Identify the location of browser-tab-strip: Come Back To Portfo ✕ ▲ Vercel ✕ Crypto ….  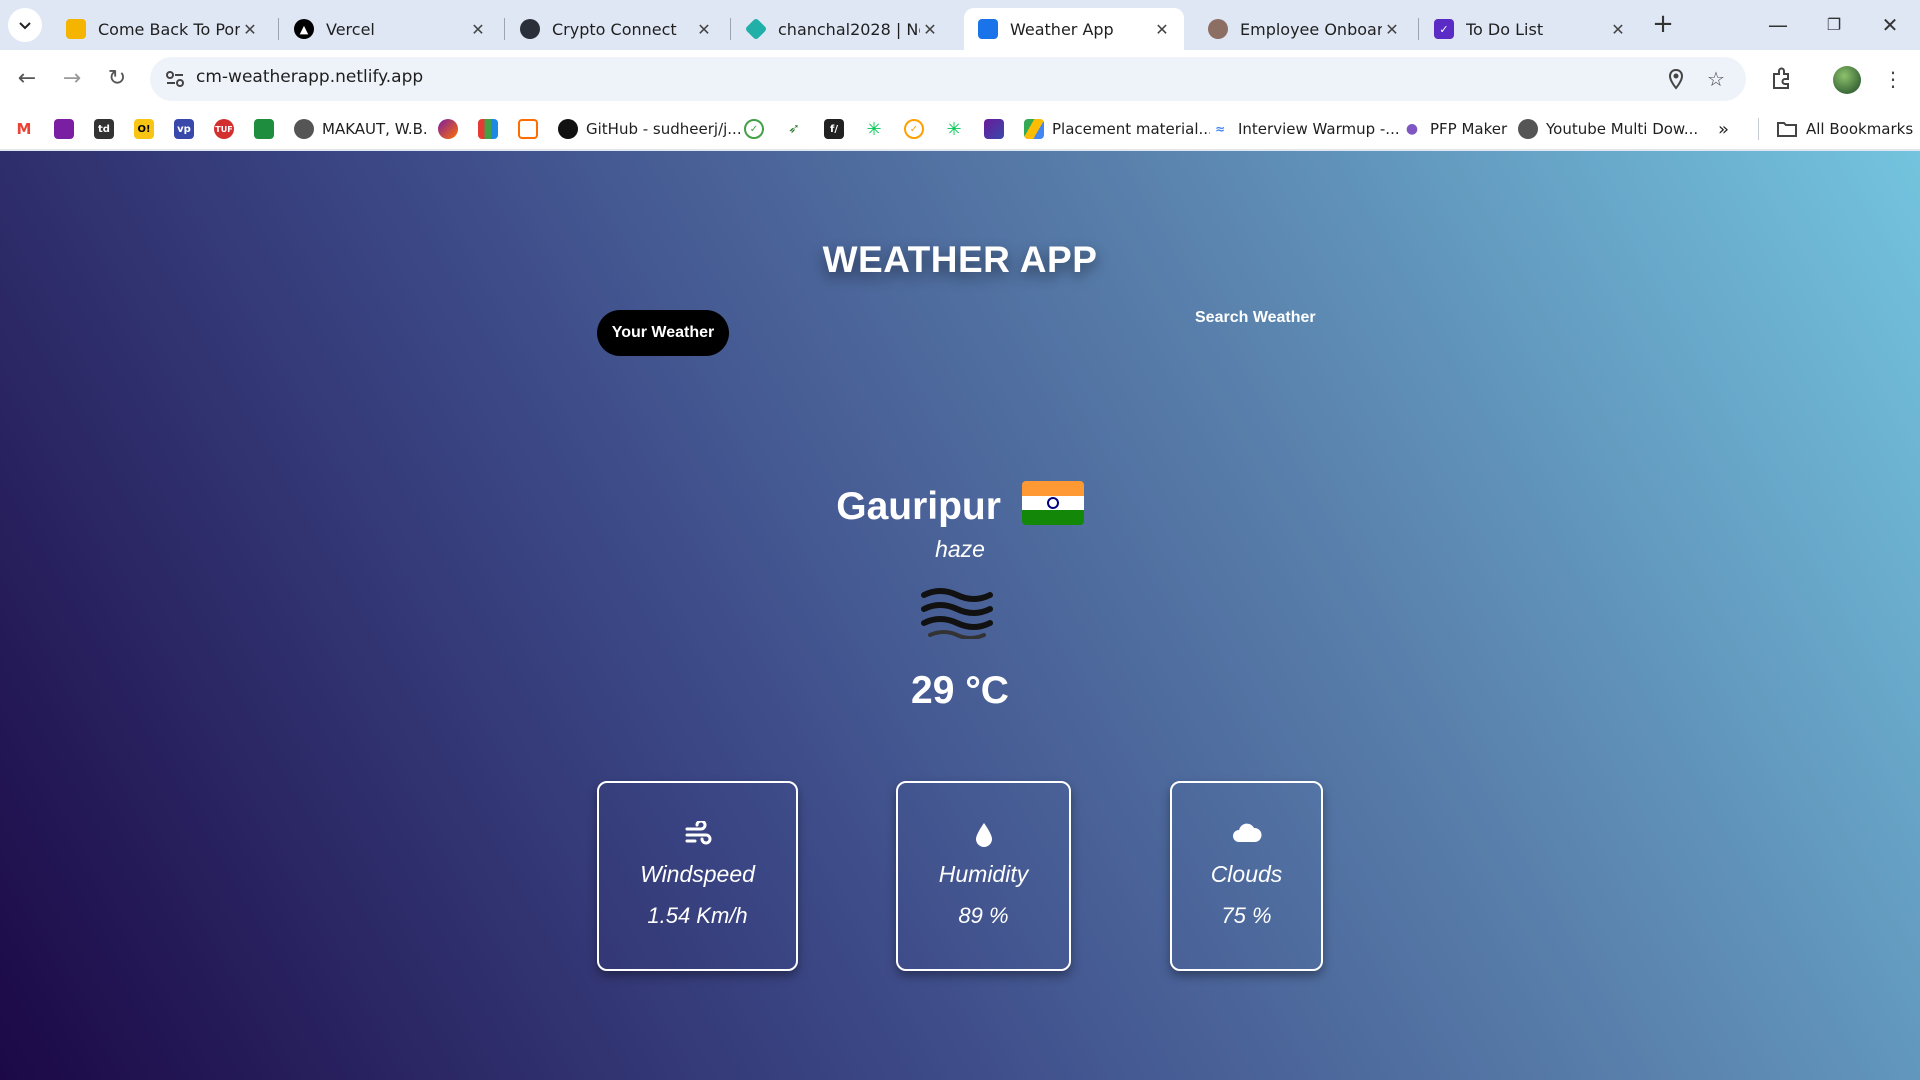
(960, 25).